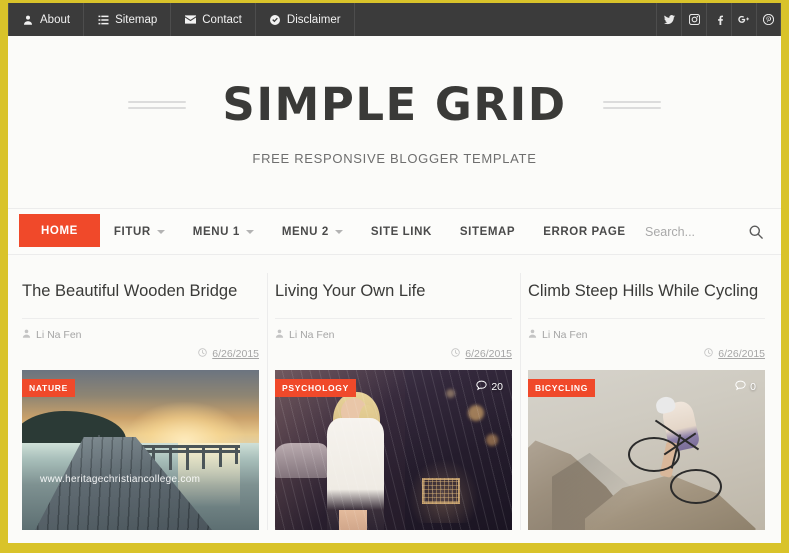  Describe the element at coordinates (646, 286) in the screenshot. I see `post-title: Climb Steep Hills While Cycling` at that location.